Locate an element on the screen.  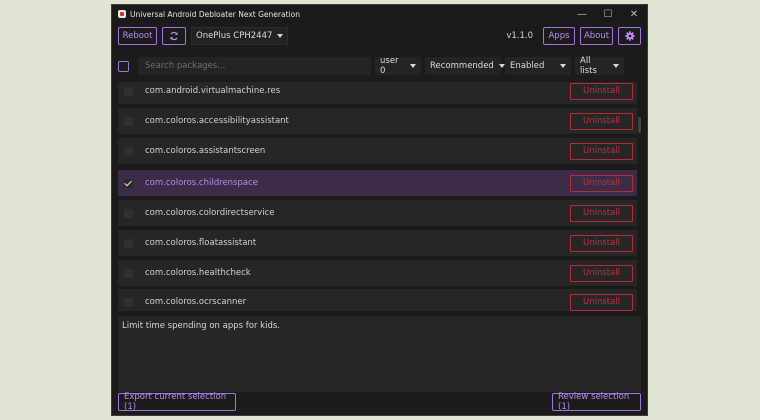
device-name: OnePlus CPH2447 is located at coordinates (234, 36).